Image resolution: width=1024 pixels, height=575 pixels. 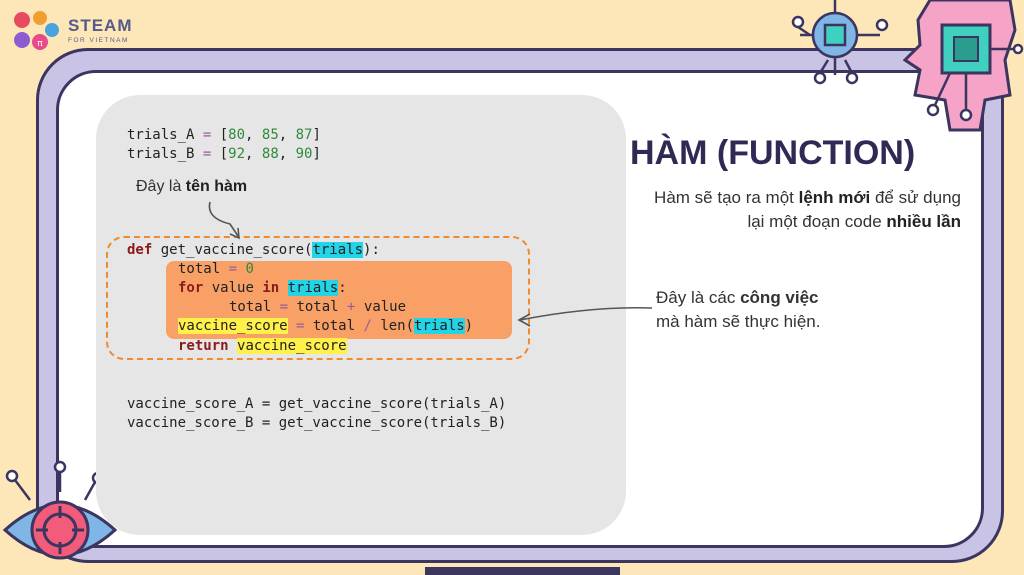 I want to click on code-line-def: def get_vaccine_score(trials):, so click(x=253, y=250).